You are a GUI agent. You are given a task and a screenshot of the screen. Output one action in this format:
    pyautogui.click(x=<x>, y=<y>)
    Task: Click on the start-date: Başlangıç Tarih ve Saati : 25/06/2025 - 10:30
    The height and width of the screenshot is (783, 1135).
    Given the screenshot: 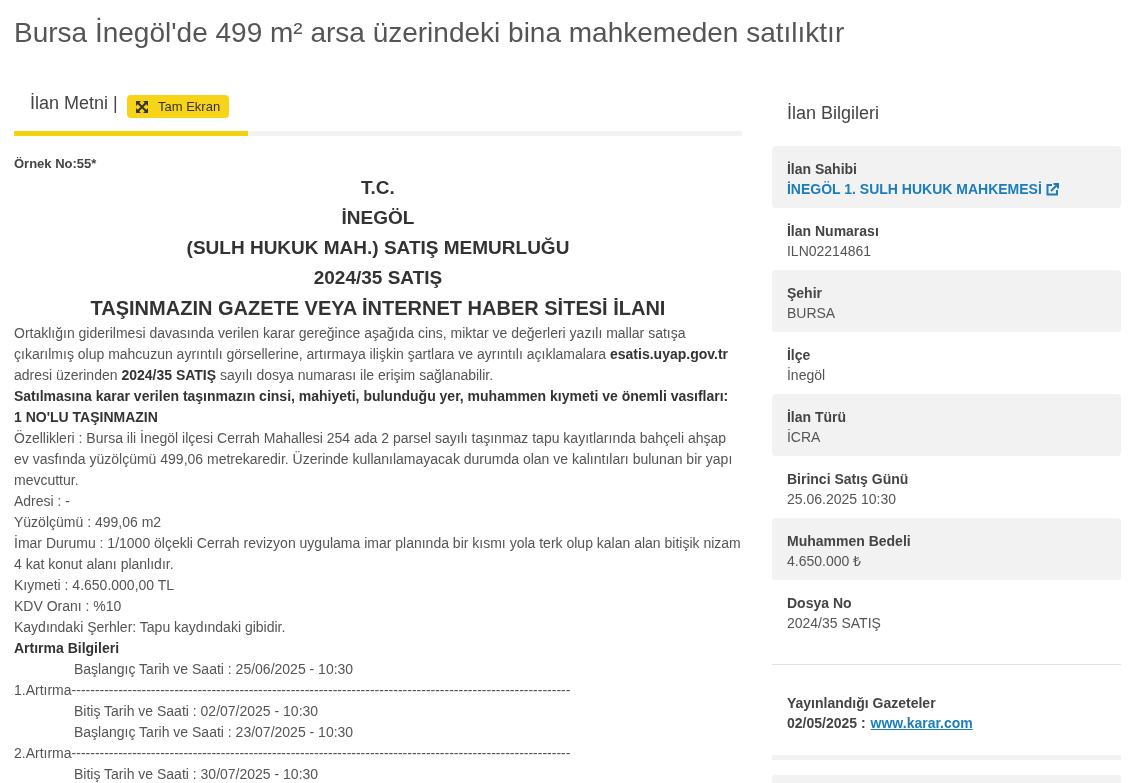 What is the action you would take?
    pyautogui.click(x=213, y=669)
    